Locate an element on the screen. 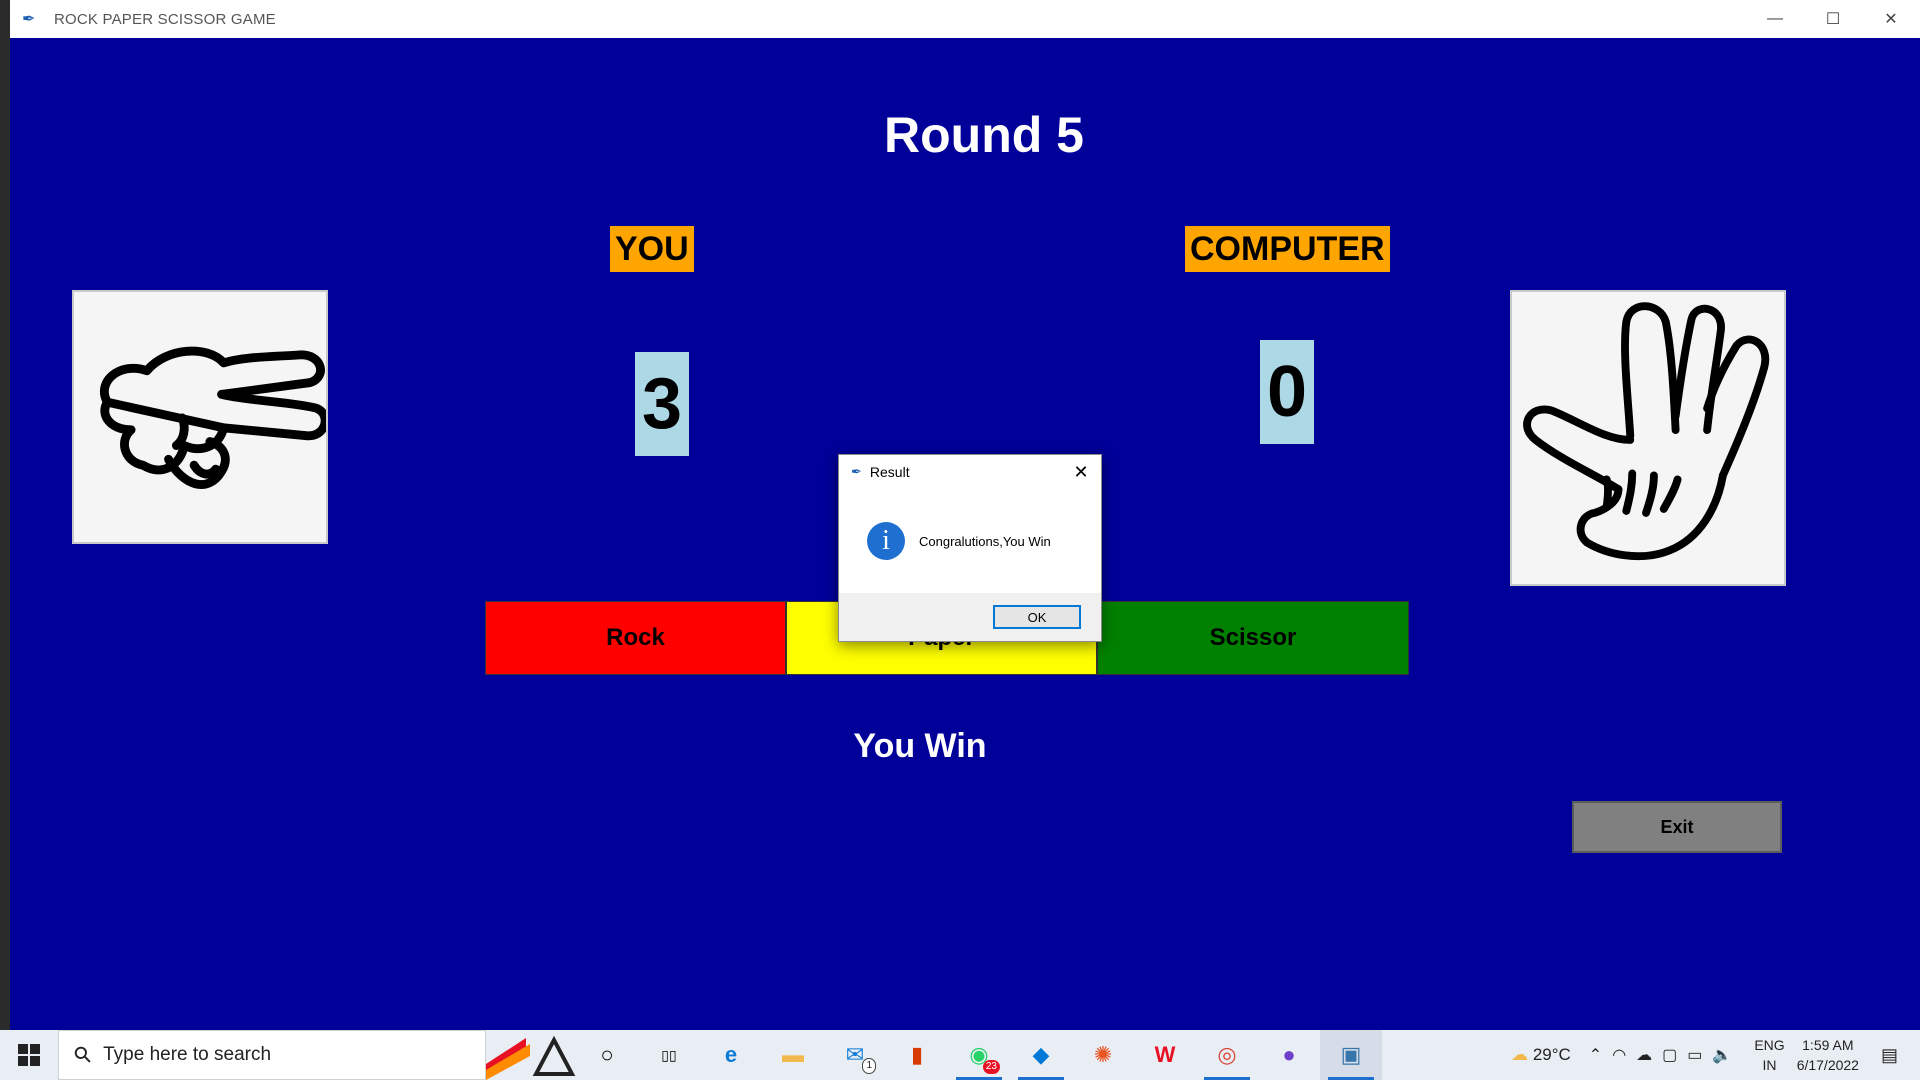 Image resolution: width=1920 pixels, height=1080 pixels. mail-icon: ✉ 1 is located at coordinates (855, 1055).